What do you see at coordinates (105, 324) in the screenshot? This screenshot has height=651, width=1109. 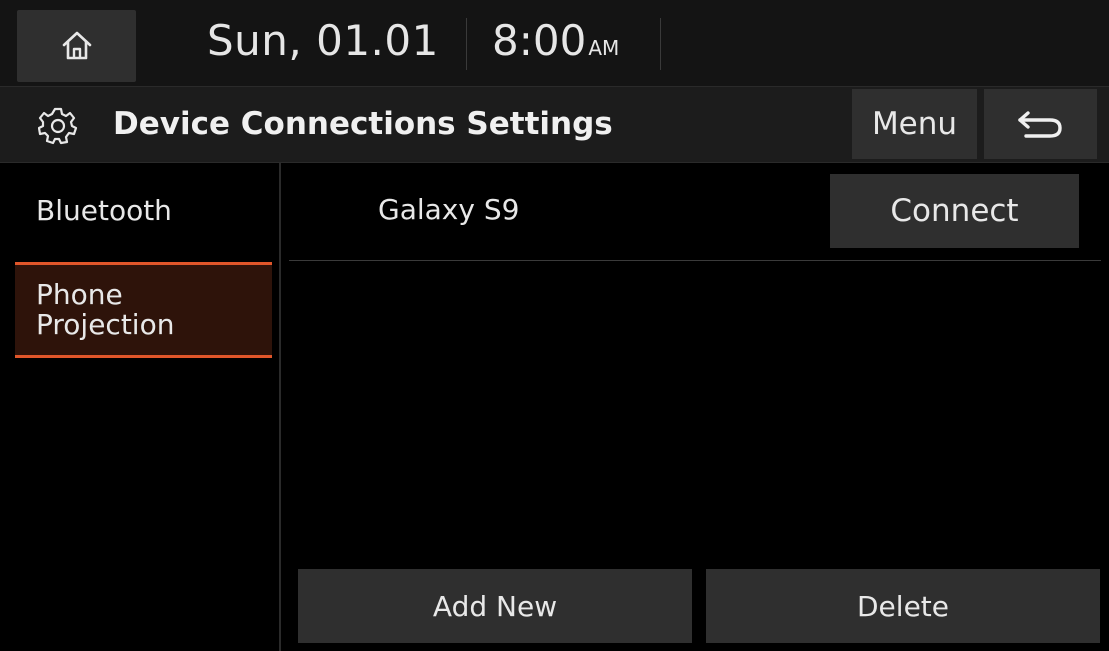 I see `sidebar-item-label-line: Projection` at bounding box center [105, 324].